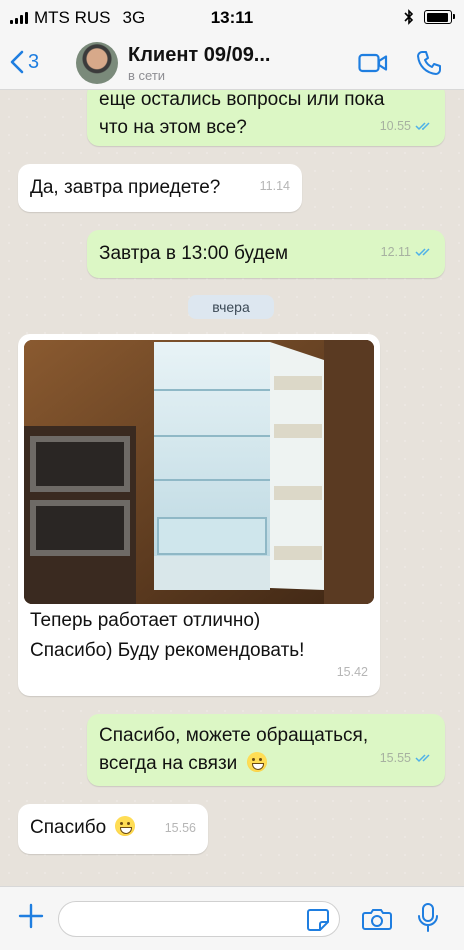  I want to click on chat-header: 3 Клиент 09/09... в сети, so click(232, 63).